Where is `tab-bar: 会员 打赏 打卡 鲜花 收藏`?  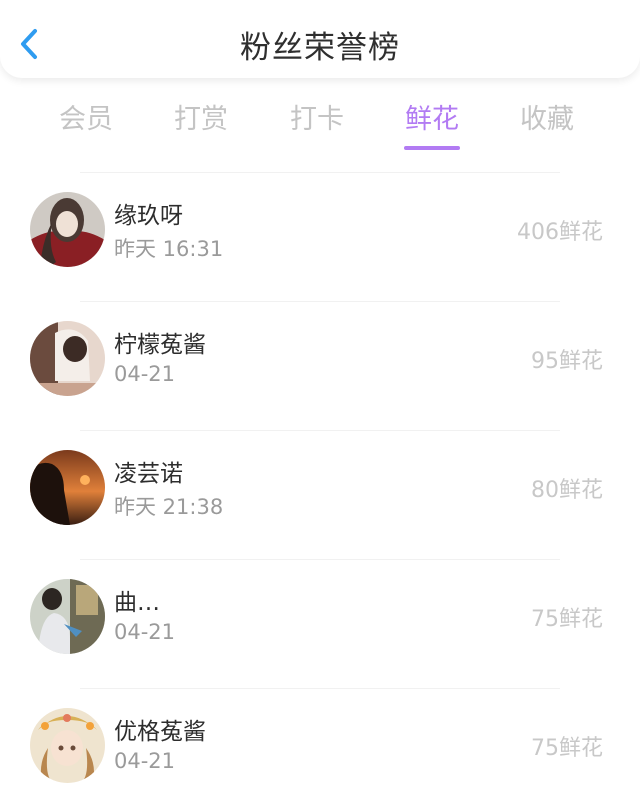
tab-bar: 会员 打赏 打卡 鲜花 收藏 is located at coordinates (317, 127).